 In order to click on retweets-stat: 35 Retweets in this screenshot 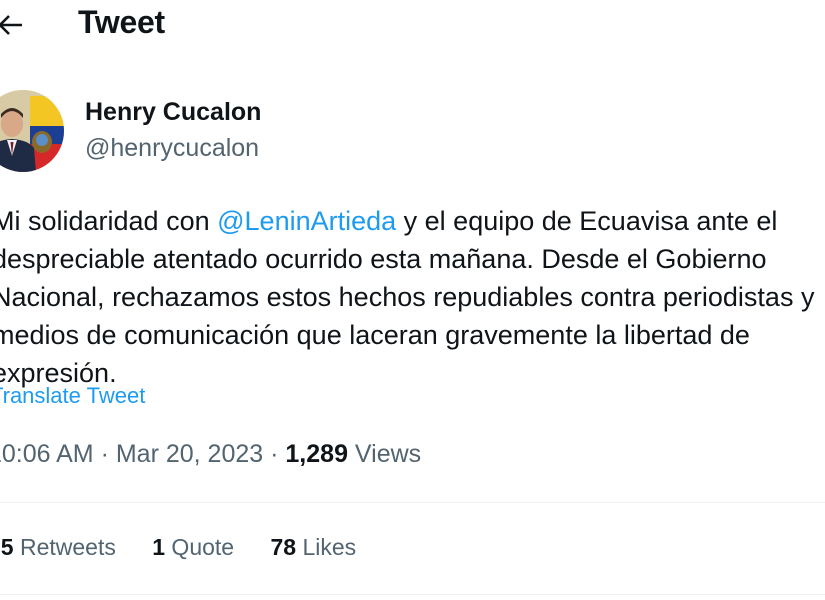, I will do `click(58, 547)`.